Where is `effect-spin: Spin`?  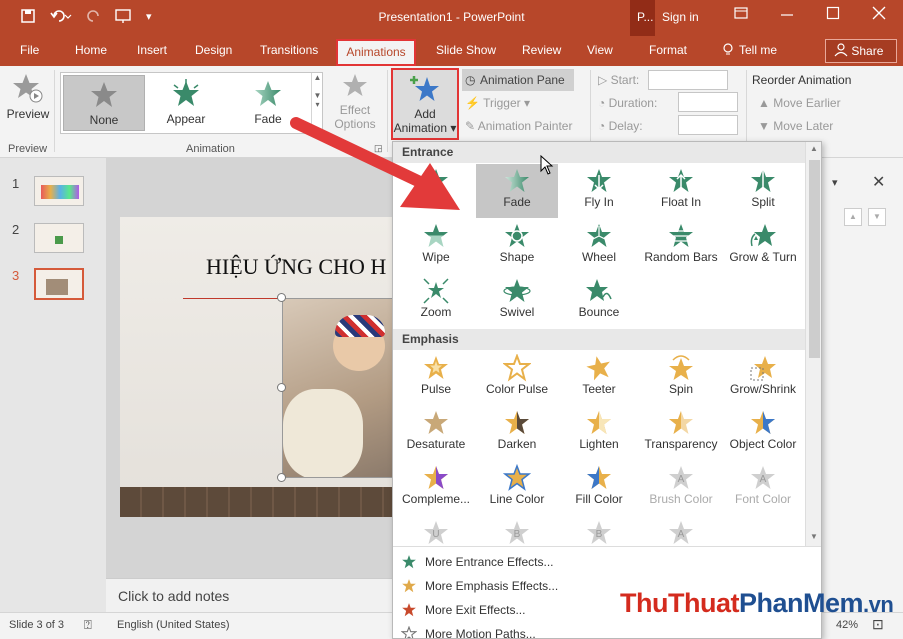
effect-spin: Spin is located at coordinates (681, 378).